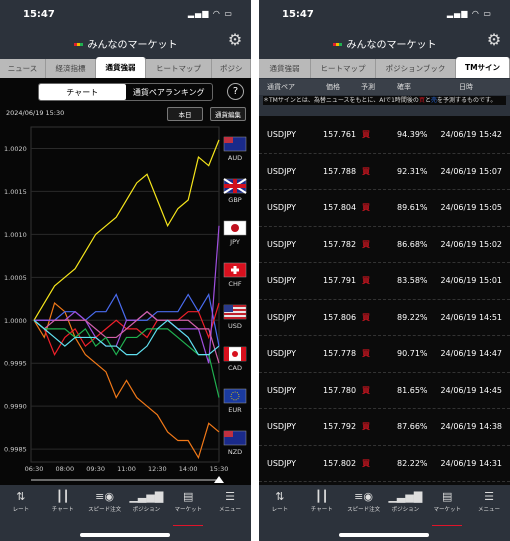  What do you see at coordinates (105, 510) in the screenshot?
I see `nav-label: スピード注文` at bounding box center [105, 510].